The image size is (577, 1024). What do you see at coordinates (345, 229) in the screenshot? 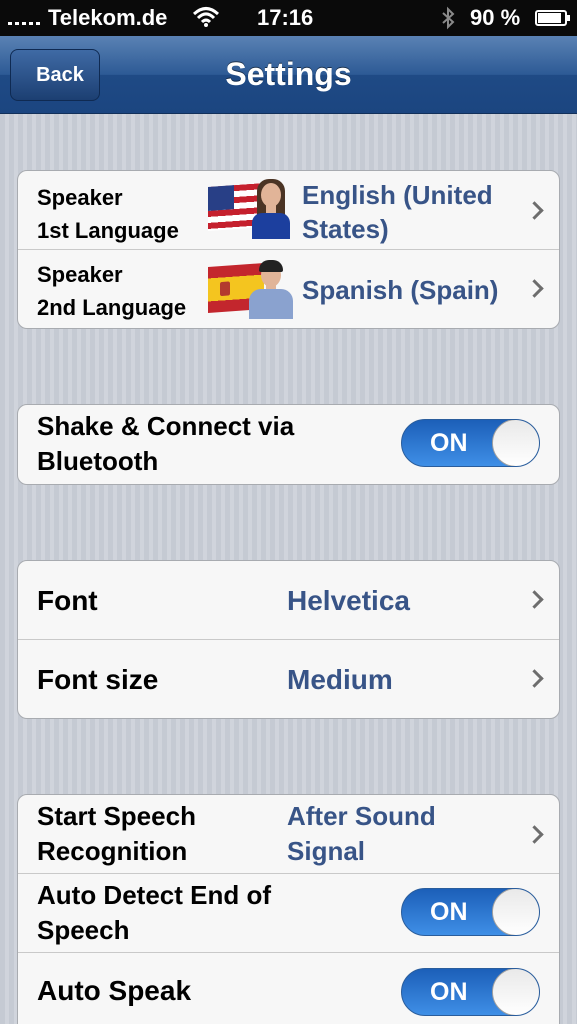
I see `value-line-2: States)` at bounding box center [345, 229].